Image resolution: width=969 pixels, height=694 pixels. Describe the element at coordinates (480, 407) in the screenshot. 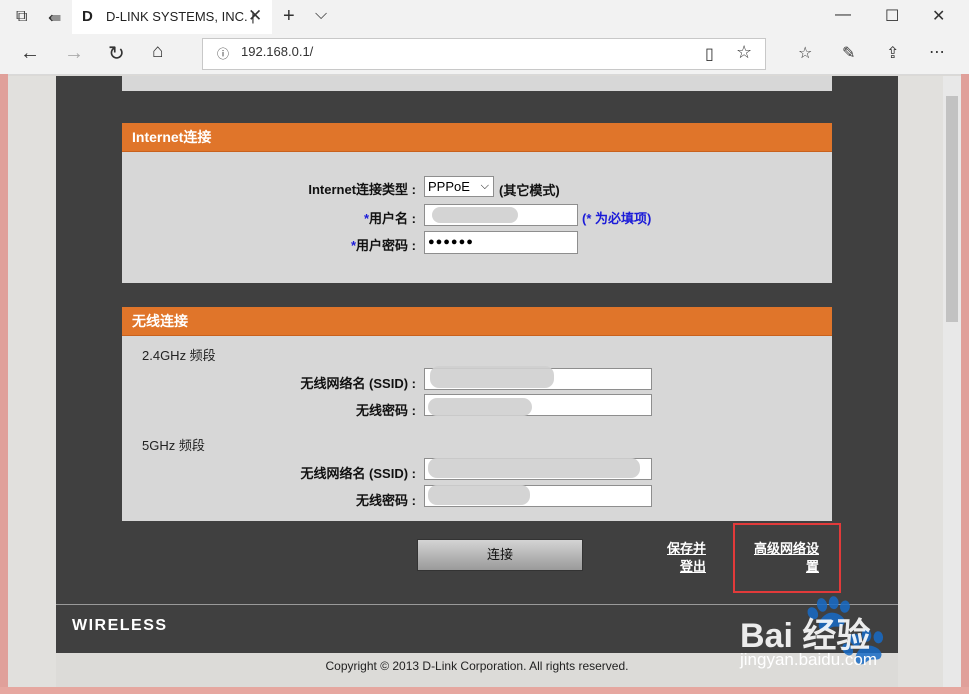

I see `wifi-pwd-24-redacted` at that location.